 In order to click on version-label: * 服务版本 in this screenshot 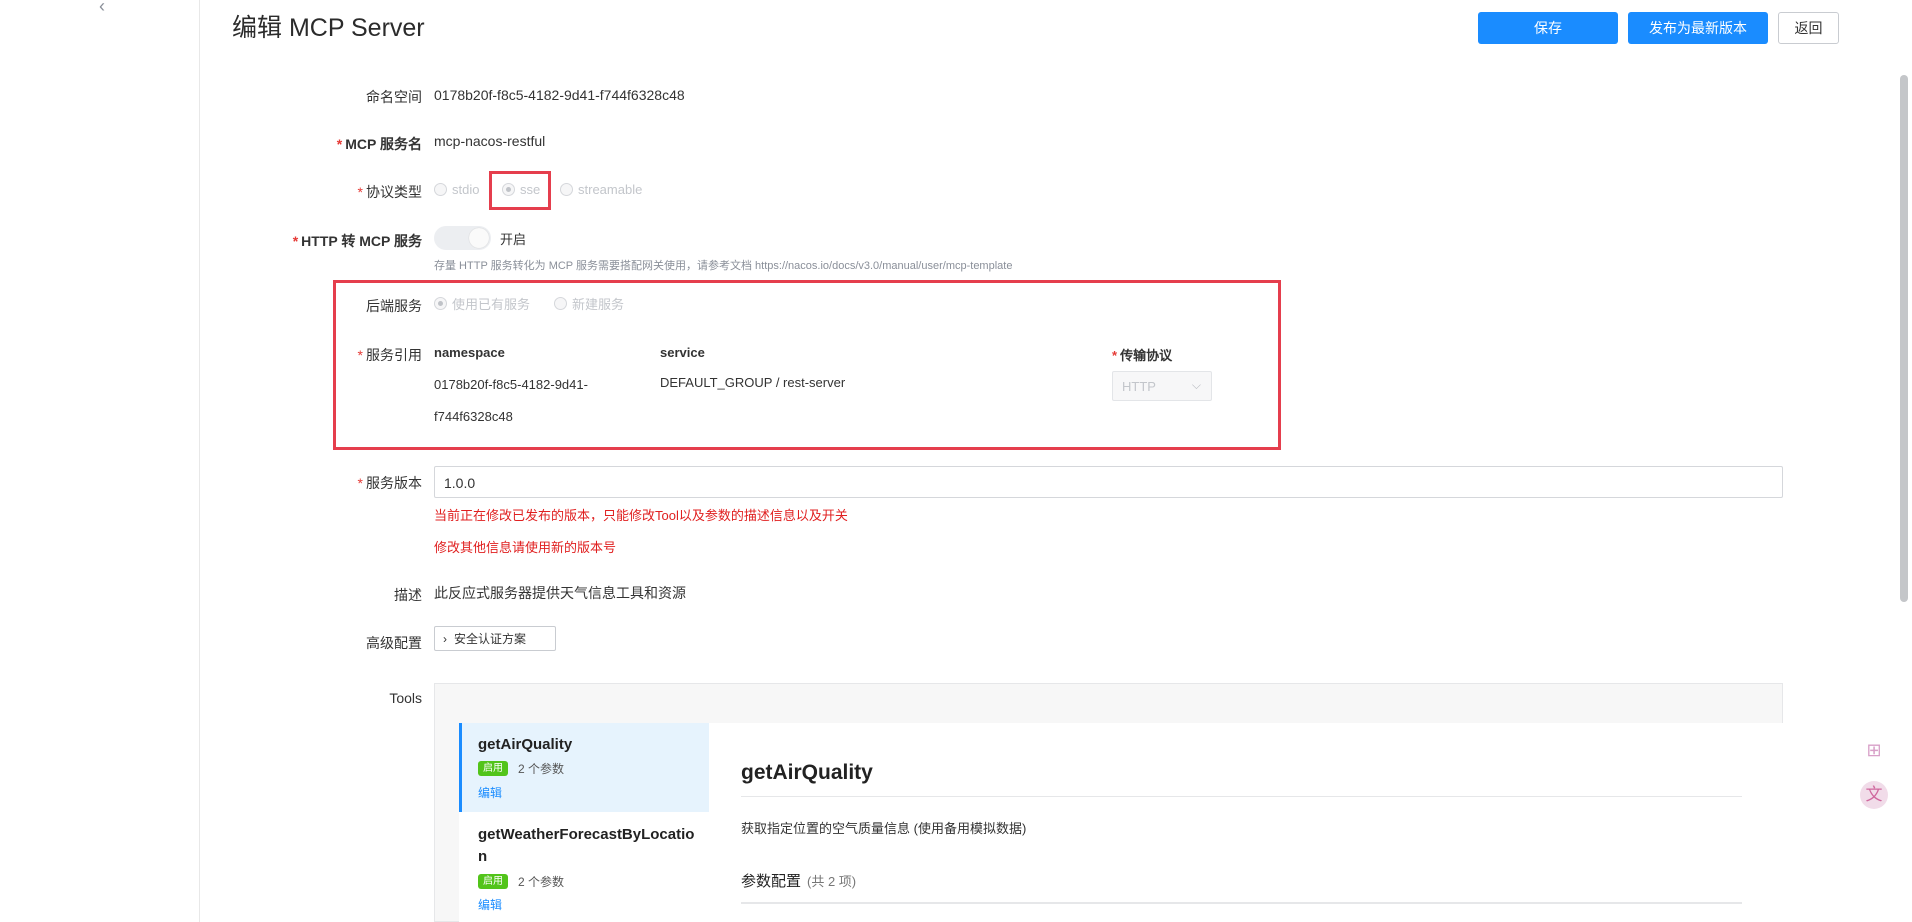, I will do `click(389, 483)`.